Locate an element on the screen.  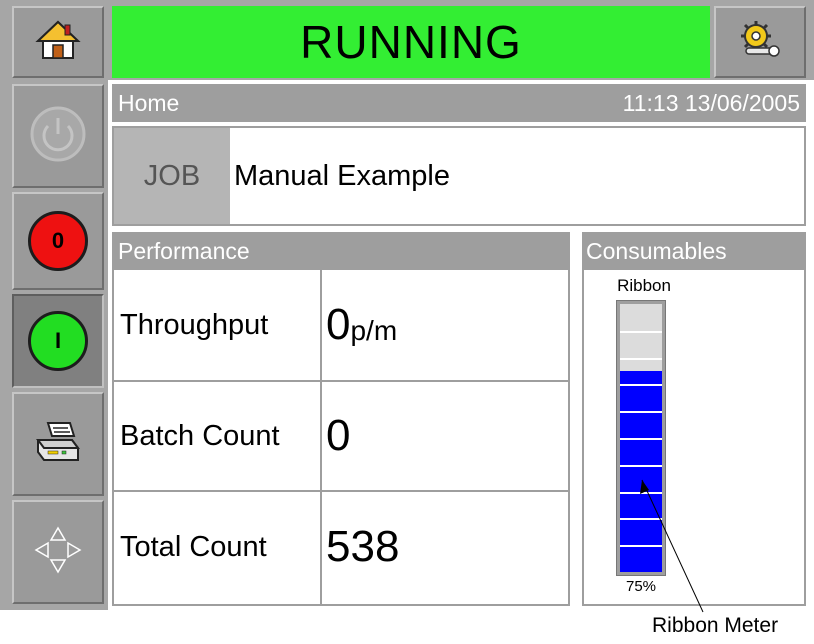
power-icon is located at coordinates (58, 136).